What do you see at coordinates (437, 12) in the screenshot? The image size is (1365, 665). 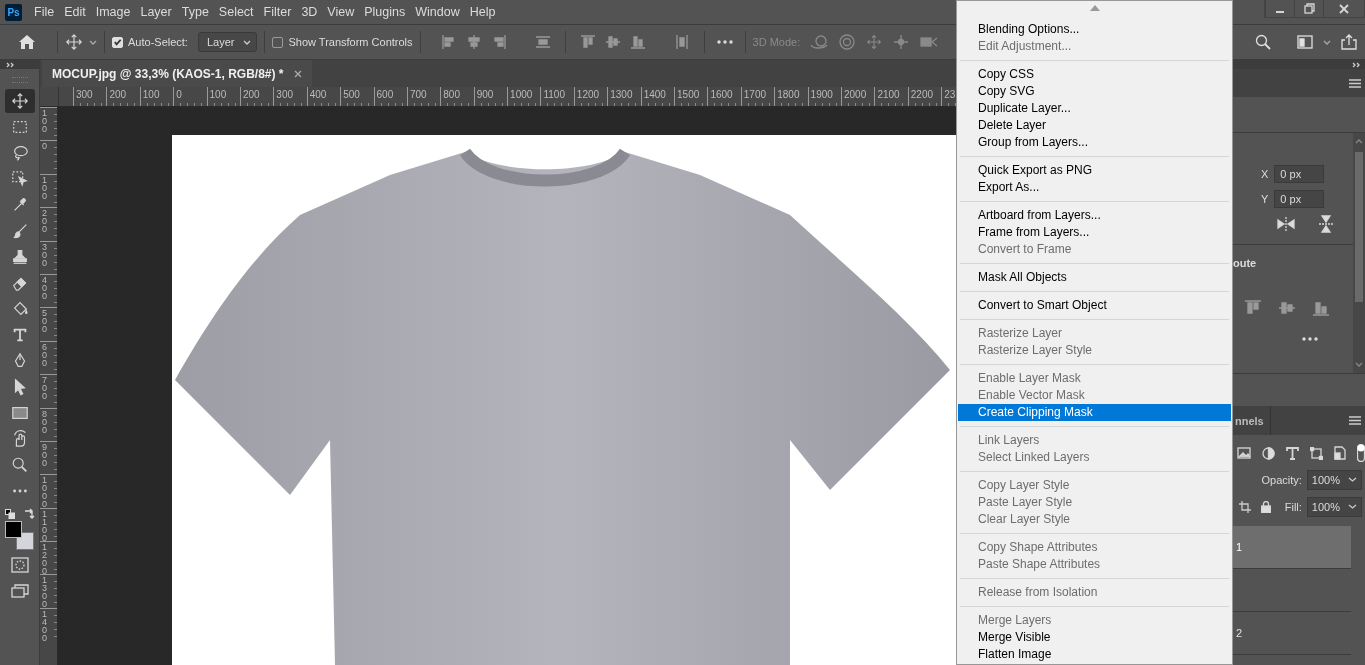 I see `menu-item: Window` at bounding box center [437, 12].